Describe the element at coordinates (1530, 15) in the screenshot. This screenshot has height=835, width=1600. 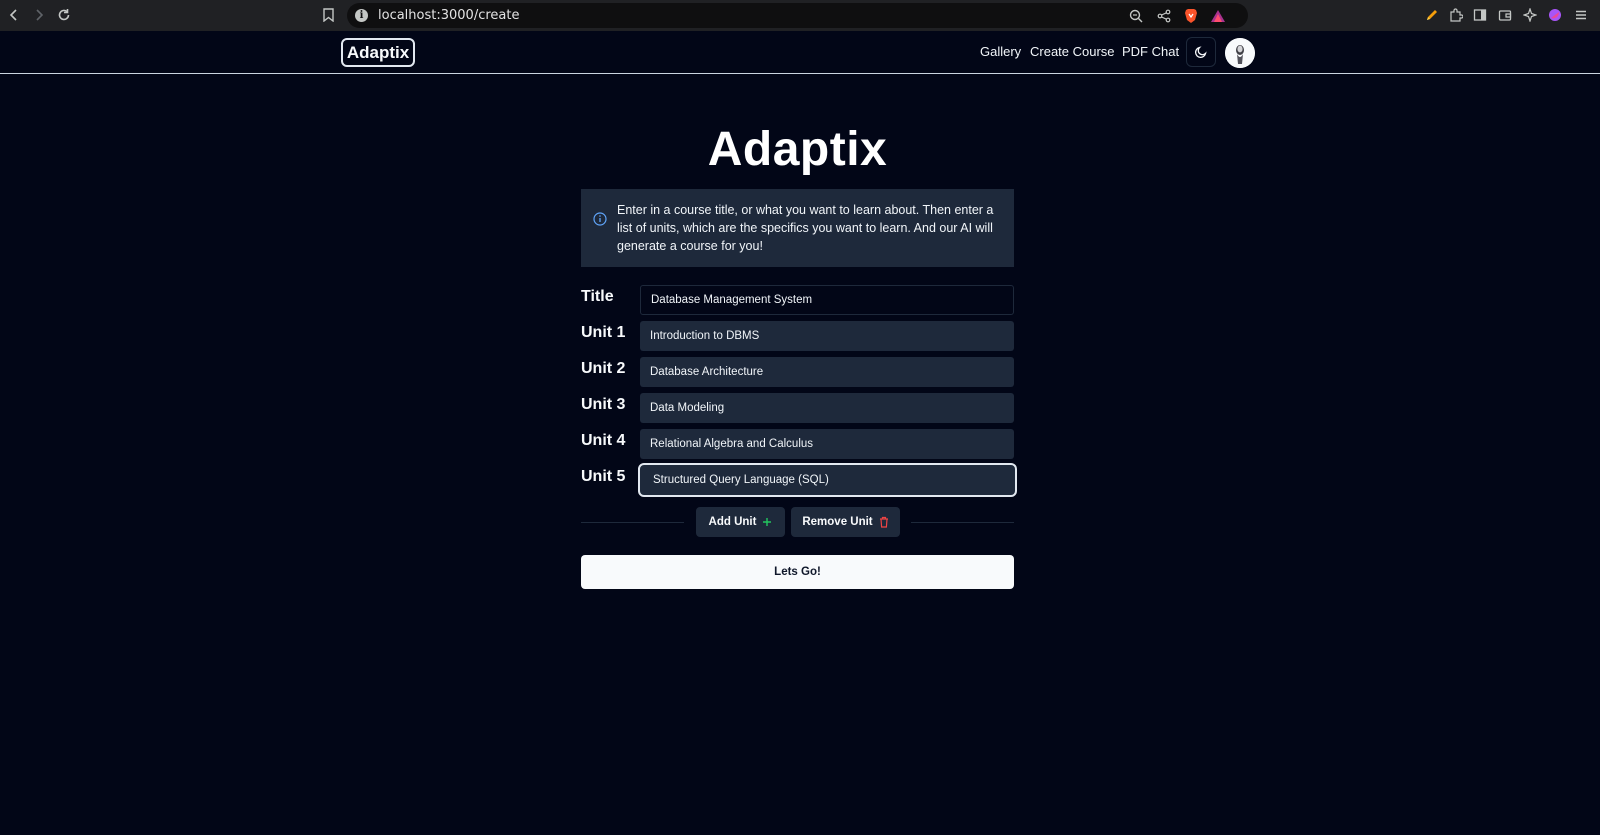
I see `leo-ai-icon` at that location.